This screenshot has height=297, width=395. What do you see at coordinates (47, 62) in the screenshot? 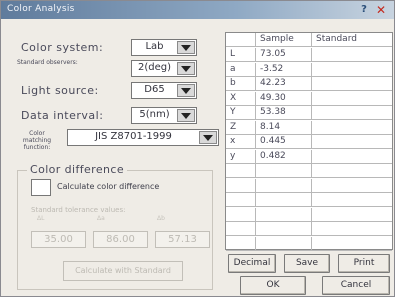
I see `standard-observers-label: Standard observers:` at bounding box center [47, 62].